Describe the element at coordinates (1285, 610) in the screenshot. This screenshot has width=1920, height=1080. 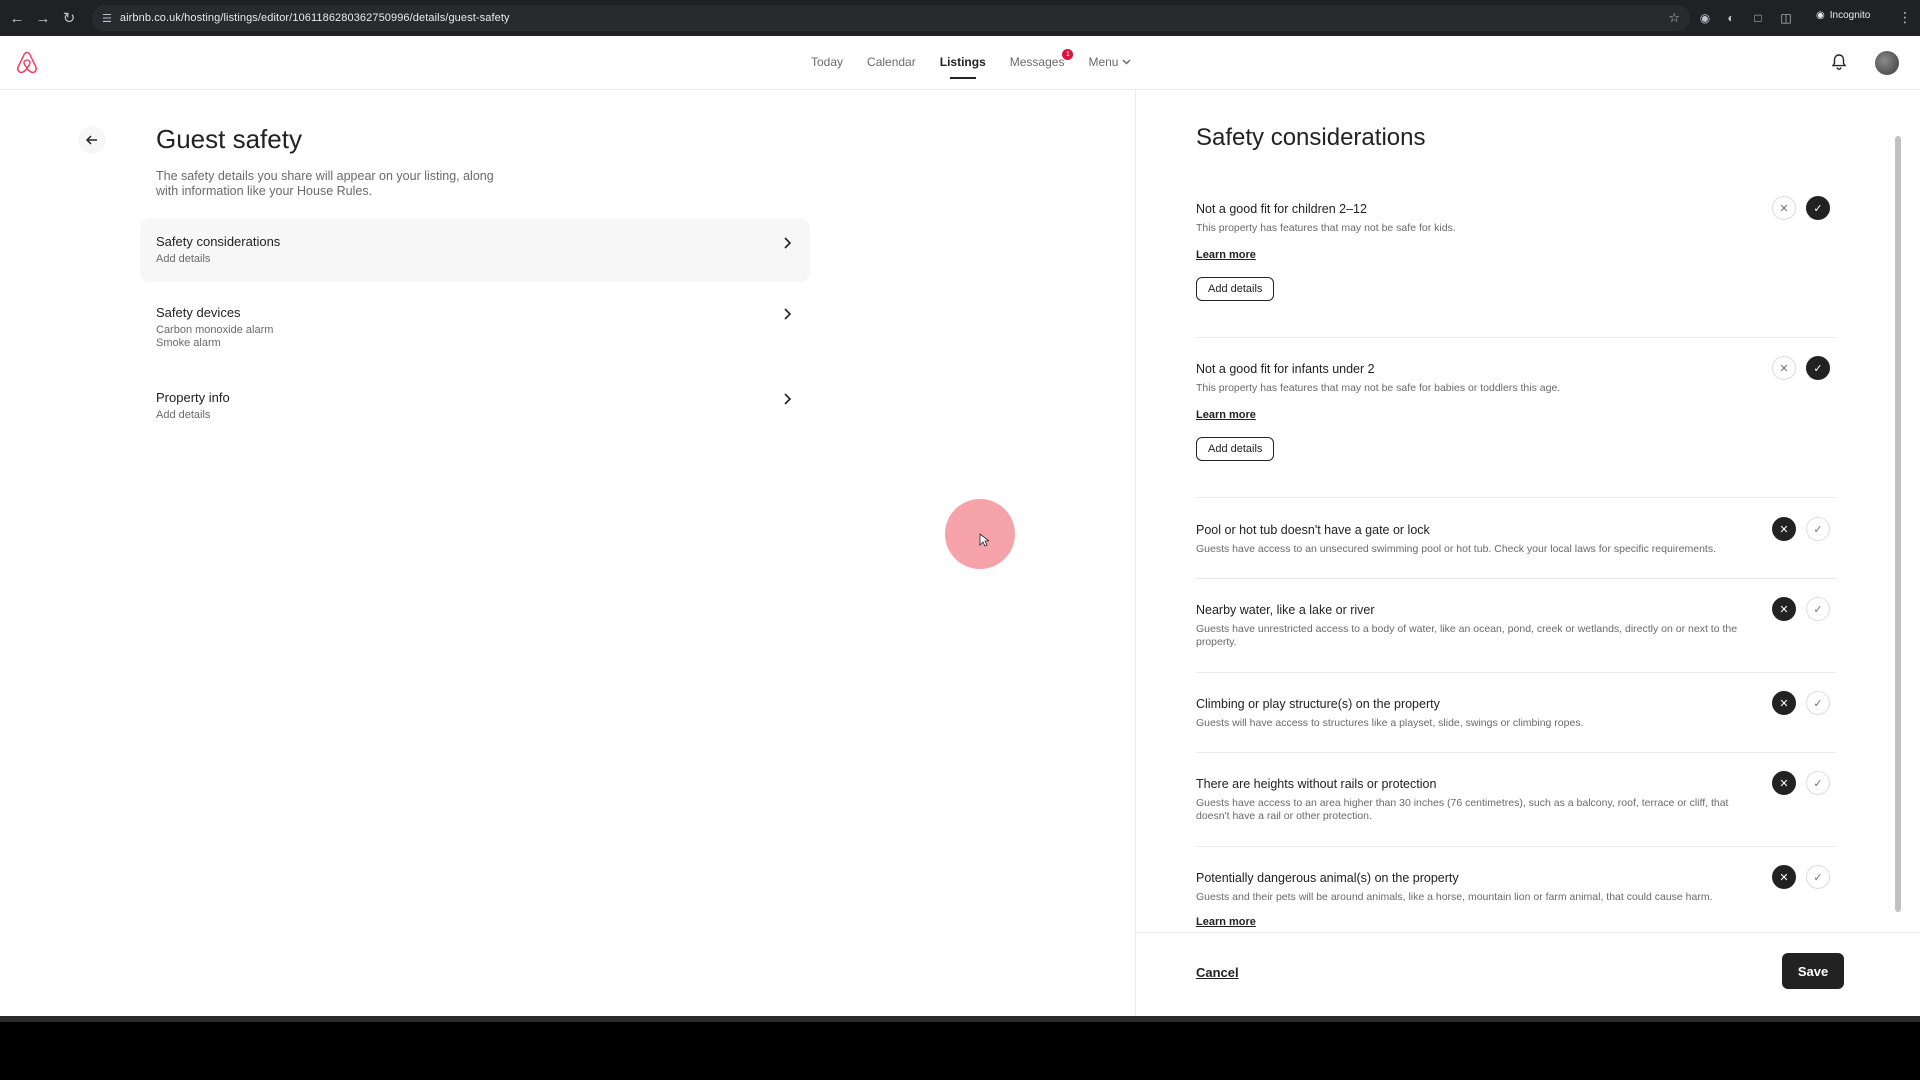
I see `item-title: Nearby water, like a lake or river` at that location.